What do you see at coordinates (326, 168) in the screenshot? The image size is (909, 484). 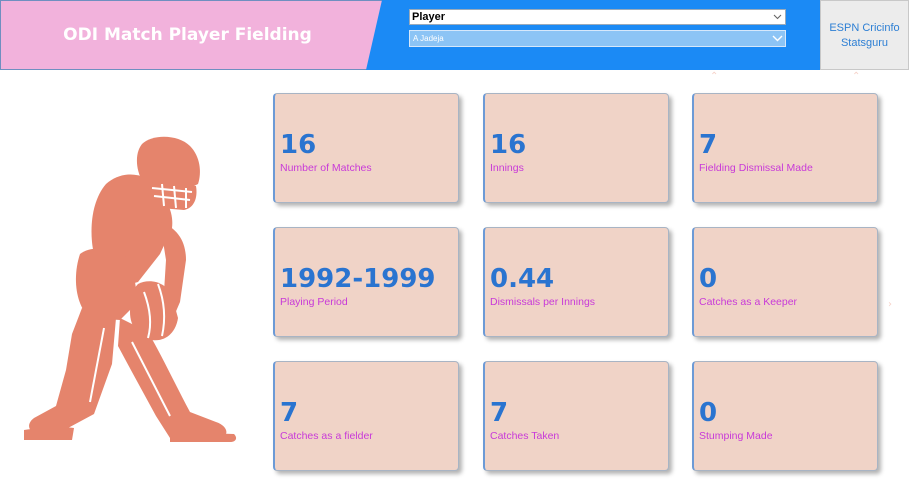 I see `kpi-label: Number of Matches` at bounding box center [326, 168].